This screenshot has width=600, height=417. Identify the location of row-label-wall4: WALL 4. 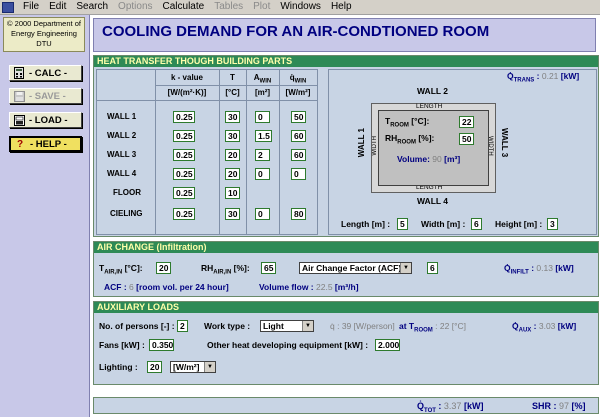
(122, 173).